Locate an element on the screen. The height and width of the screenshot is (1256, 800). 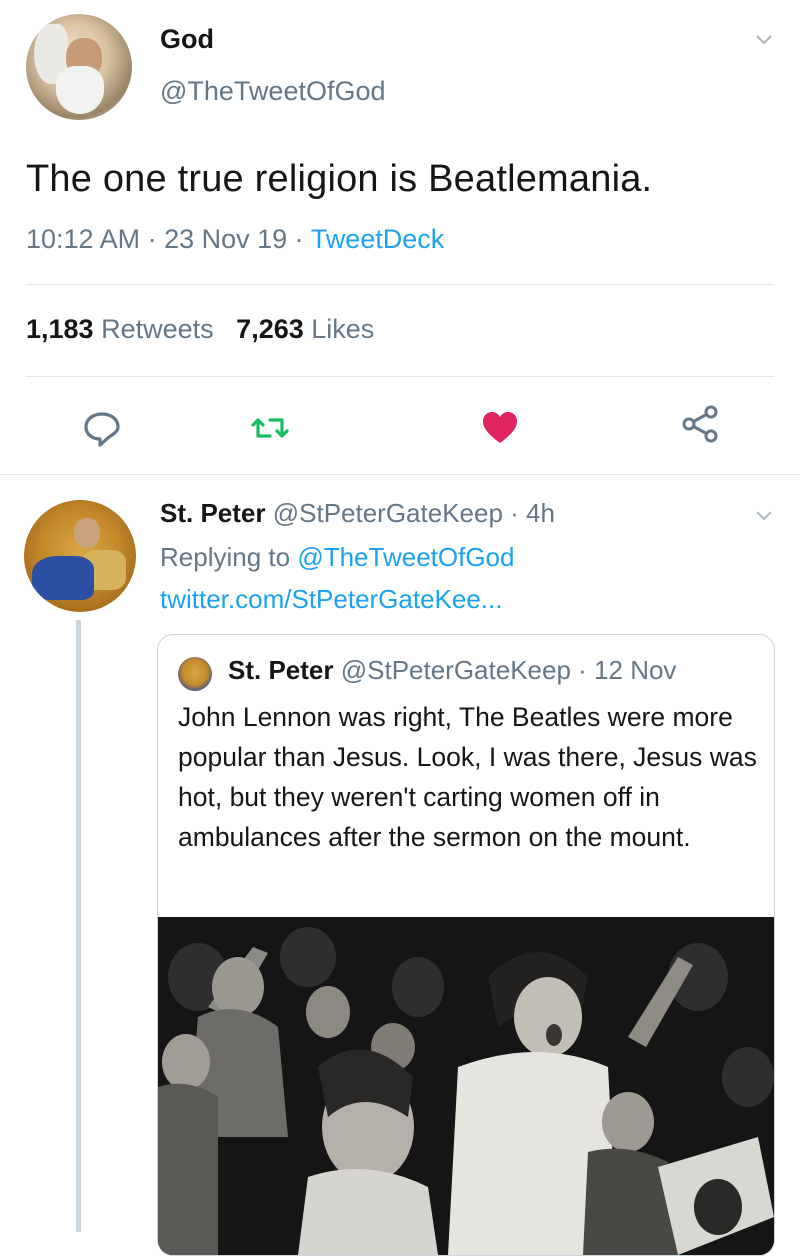
share-icon is located at coordinates (700, 424).